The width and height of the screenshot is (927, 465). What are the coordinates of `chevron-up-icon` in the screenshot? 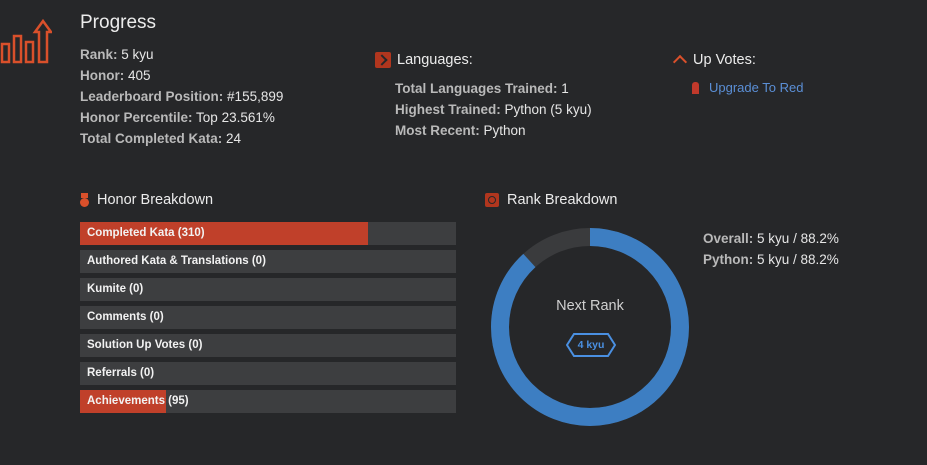 It's located at (680, 62).